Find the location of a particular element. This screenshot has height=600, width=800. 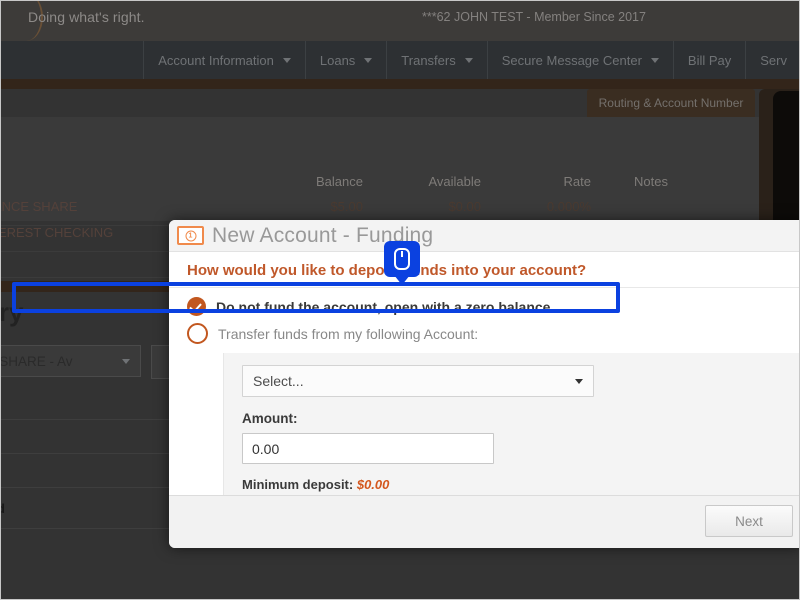

nav-label: Bill Pay is located at coordinates (709, 60).